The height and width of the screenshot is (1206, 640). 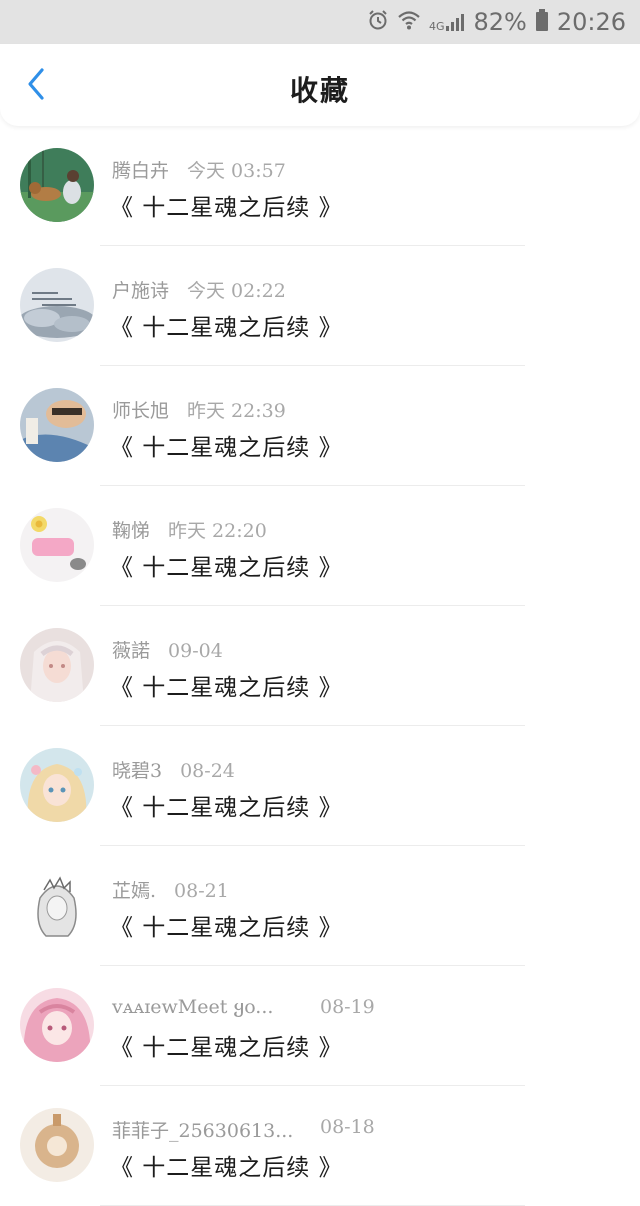 I want to click on username: 鞠悌, so click(x=131, y=531).